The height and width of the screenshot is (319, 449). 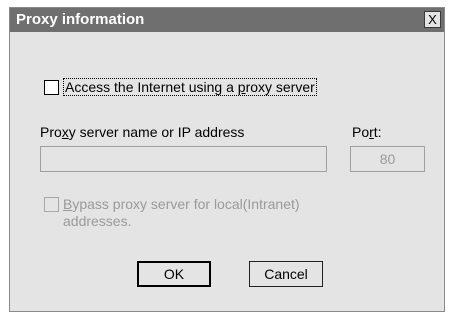 What do you see at coordinates (142, 132) in the screenshot?
I see `proxy-server-label: Proxy server name or IP address` at bounding box center [142, 132].